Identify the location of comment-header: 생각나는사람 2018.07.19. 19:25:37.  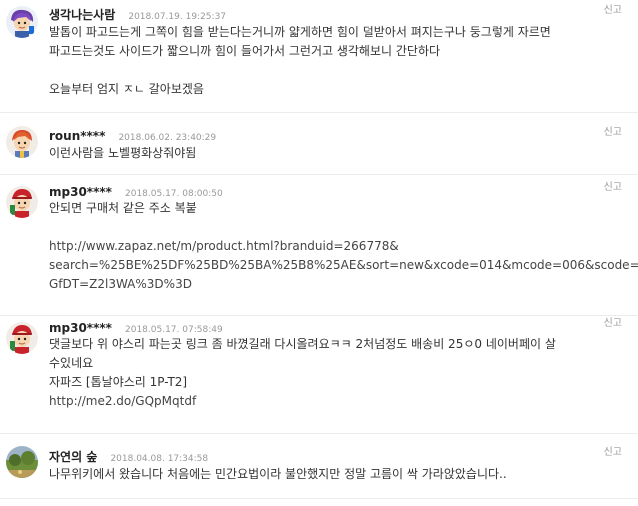
(137, 13).